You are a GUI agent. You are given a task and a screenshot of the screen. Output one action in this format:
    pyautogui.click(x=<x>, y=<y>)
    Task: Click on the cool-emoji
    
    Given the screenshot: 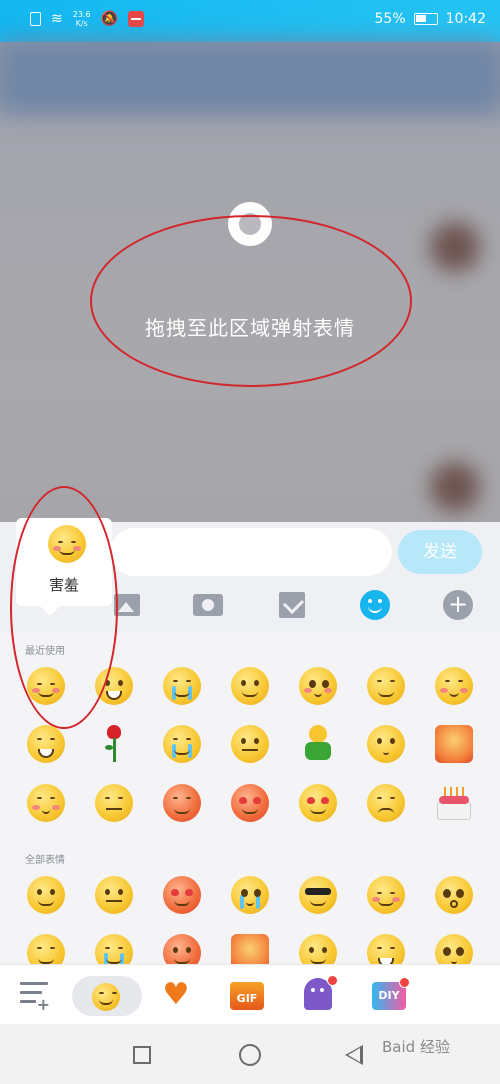 What is the action you would take?
    pyautogui.click(x=318, y=895)
    